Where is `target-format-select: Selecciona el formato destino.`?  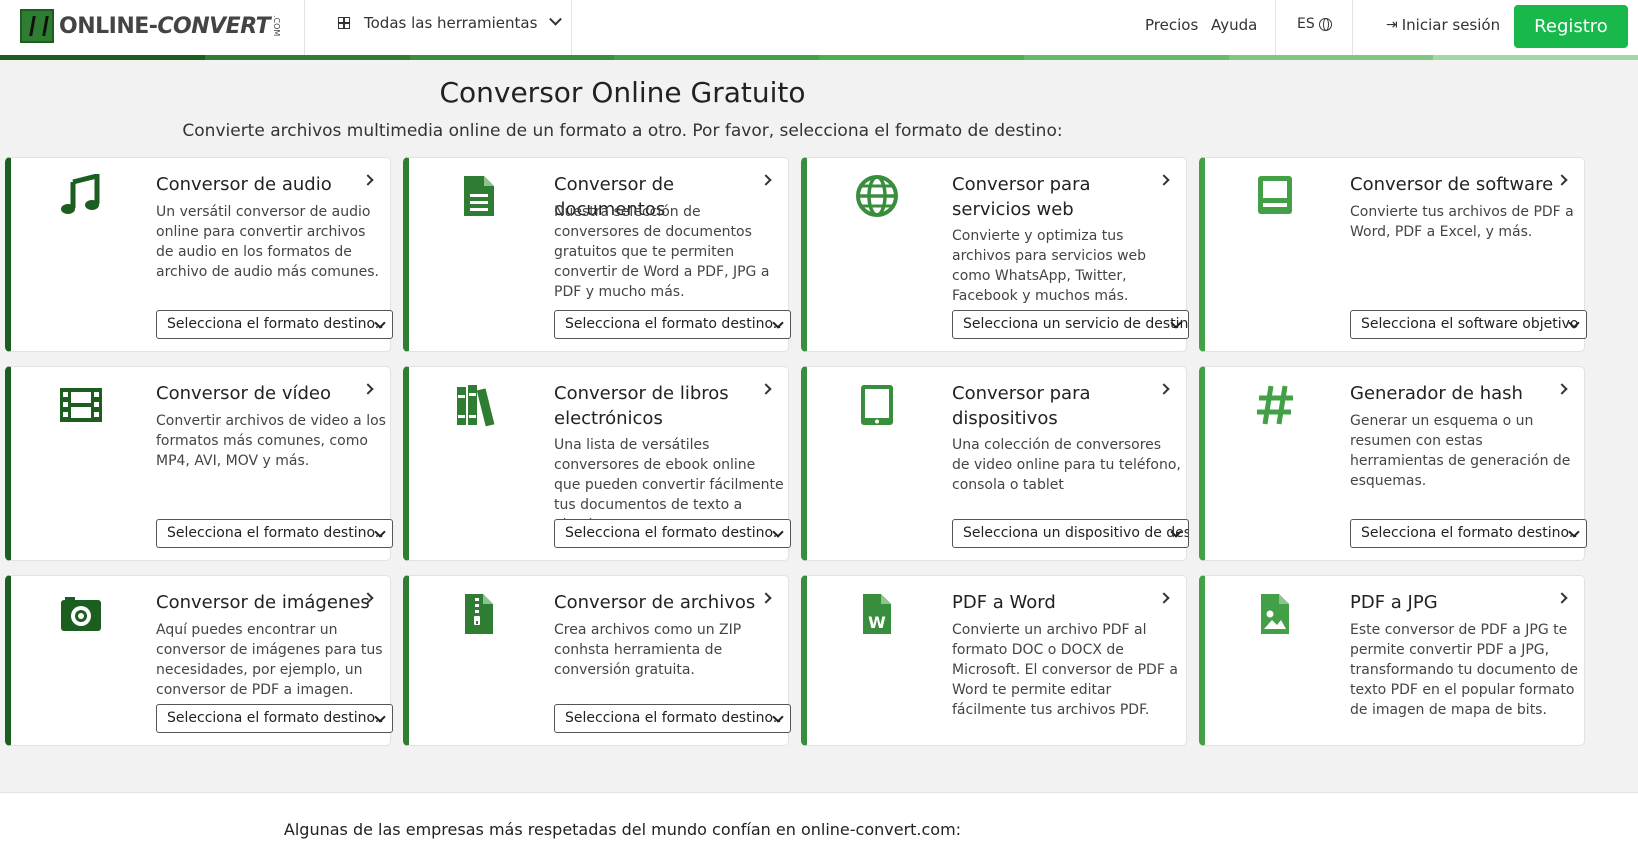 target-format-select: Selecciona el formato destino. is located at coordinates (672, 533).